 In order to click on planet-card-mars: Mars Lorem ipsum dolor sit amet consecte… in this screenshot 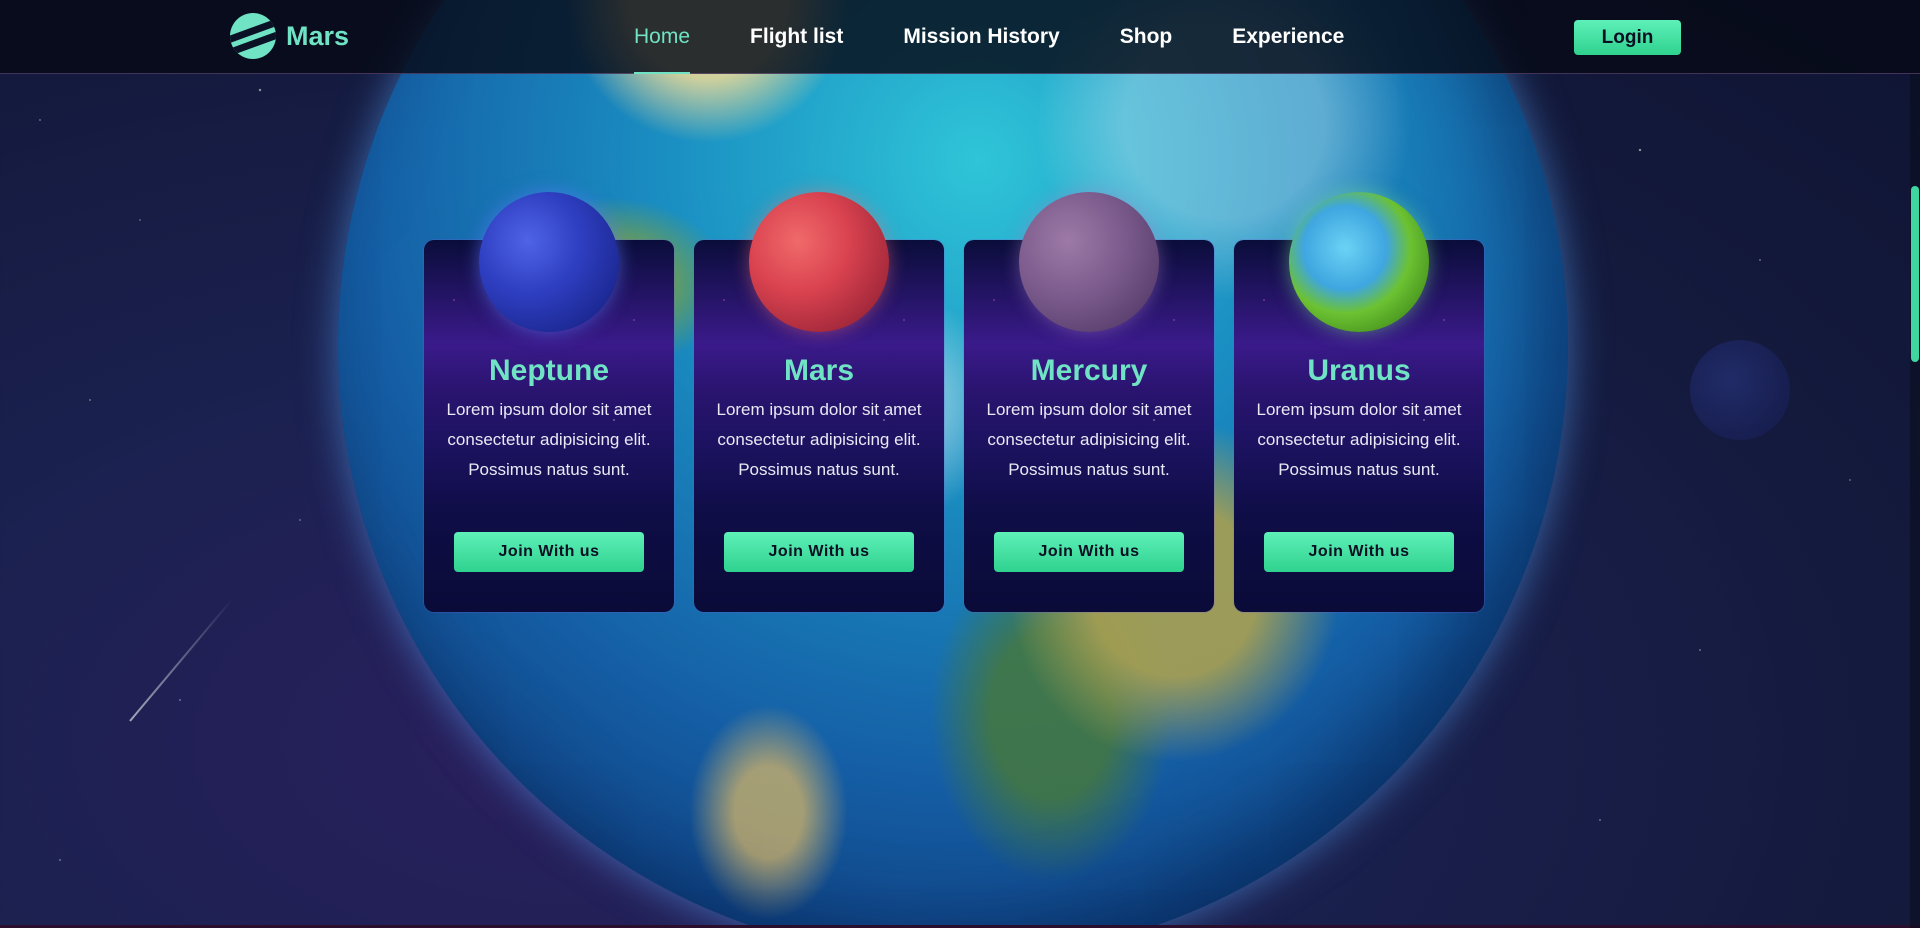, I will do `click(819, 402)`.